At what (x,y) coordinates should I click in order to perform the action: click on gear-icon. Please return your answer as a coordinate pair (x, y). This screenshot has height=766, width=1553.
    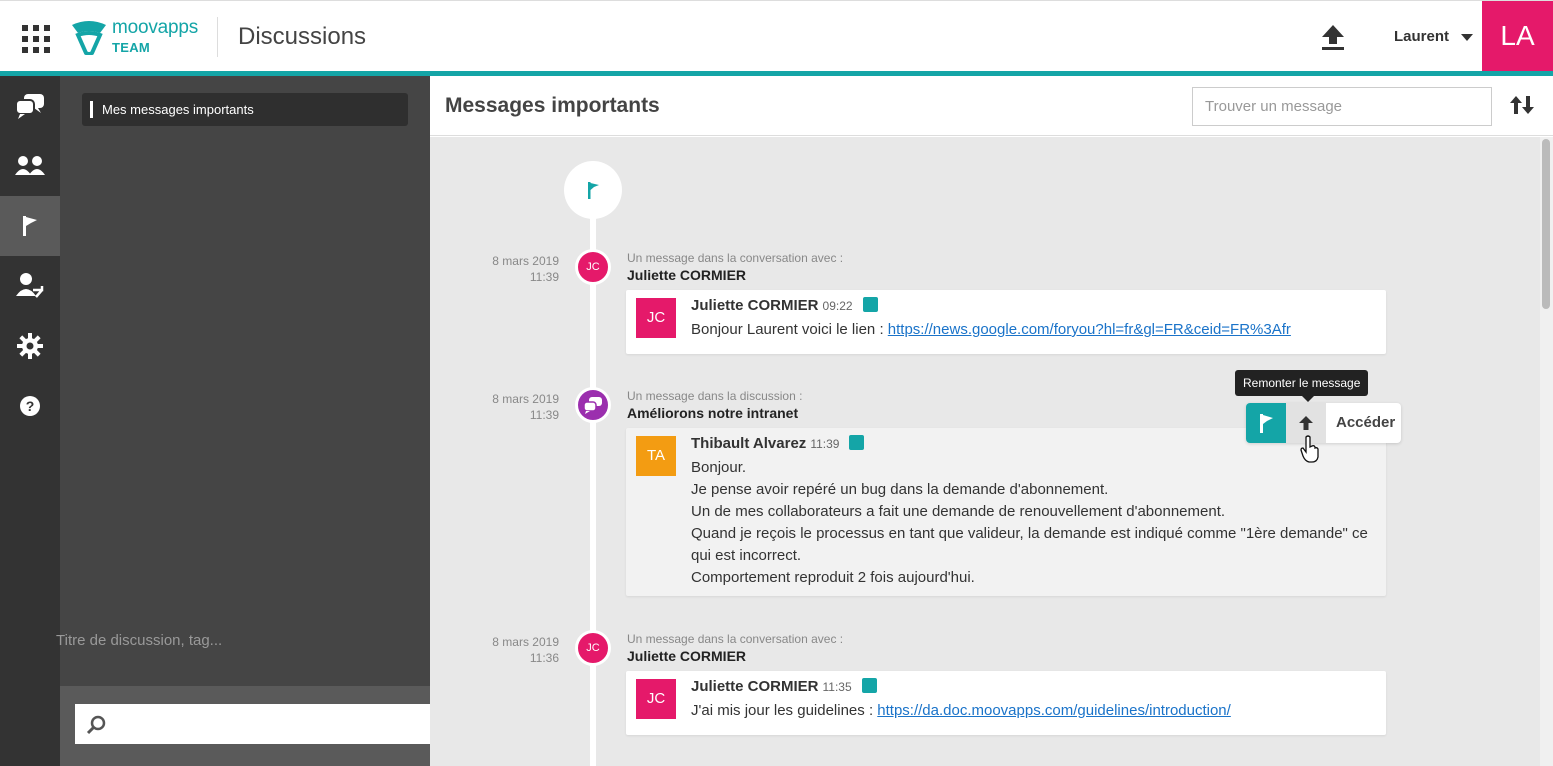
    Looking at the image, I should click on (30, 346).